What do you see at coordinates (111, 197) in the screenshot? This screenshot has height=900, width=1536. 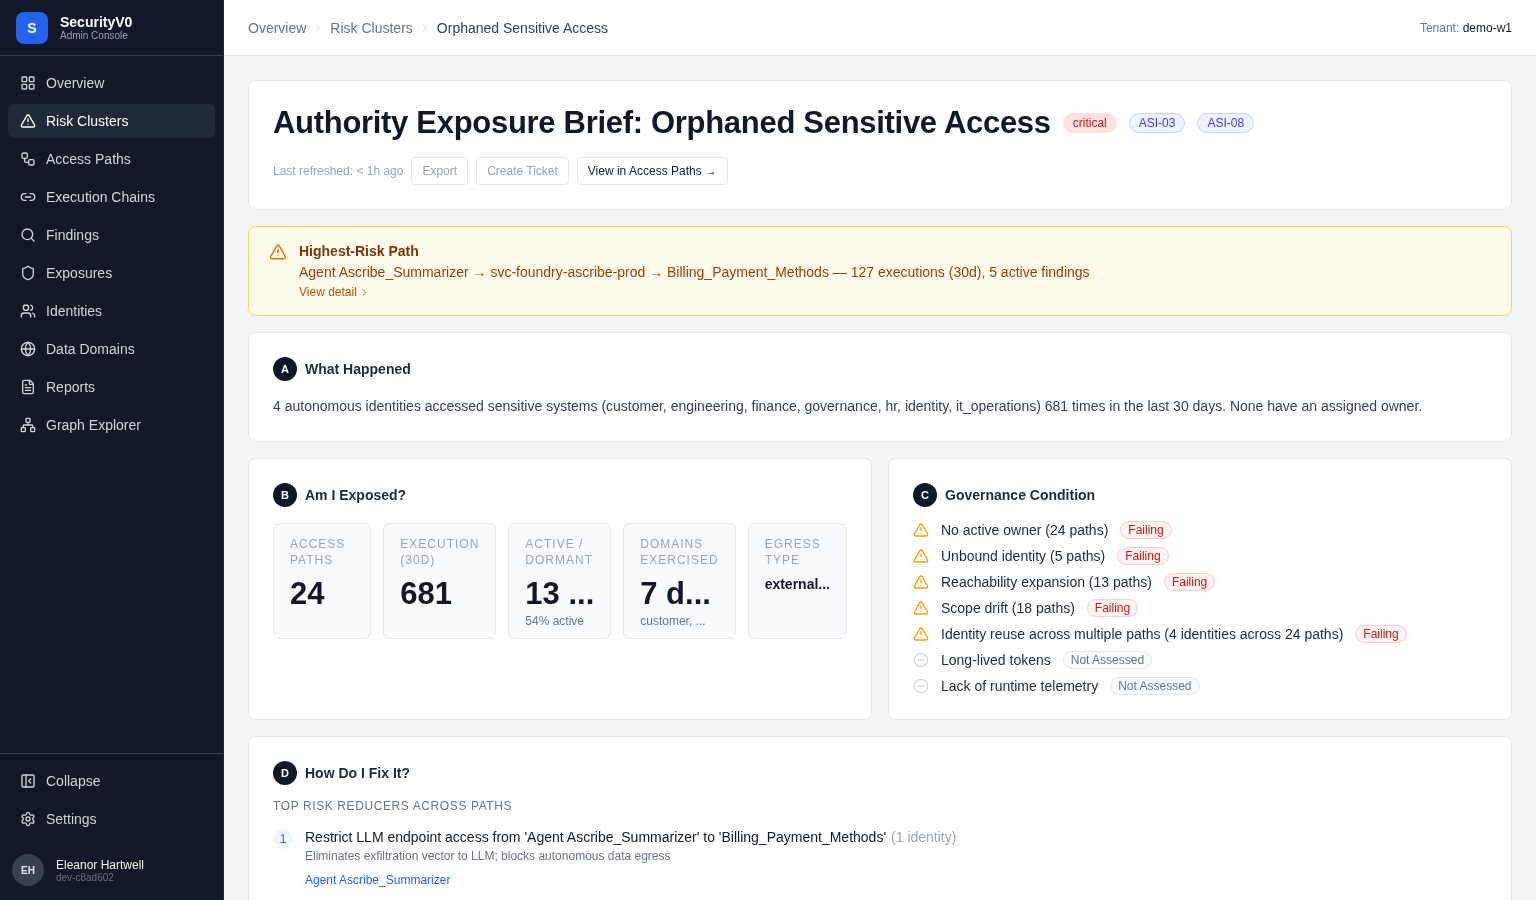 I see `sidebar-item: Execution Chains` at bounding box center [111, 197].